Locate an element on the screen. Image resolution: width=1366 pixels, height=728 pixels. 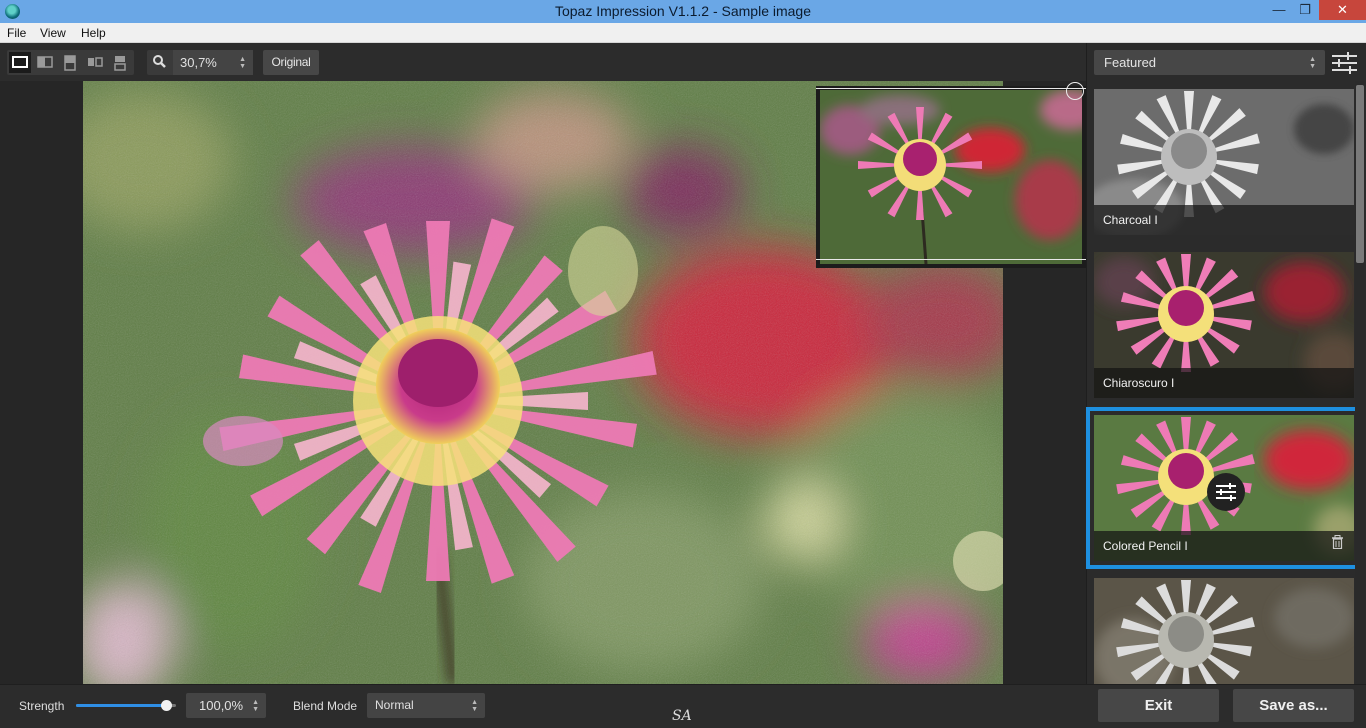
zoom-control: 30,7% ▲ ▼ is located at coordinates (200, 62).